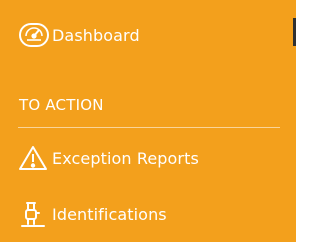 This screenshot has height=242, width=320. Describe the element at coordinates (61, 105) in the screenshot. I see `section-title: TO ACTION` at that location.